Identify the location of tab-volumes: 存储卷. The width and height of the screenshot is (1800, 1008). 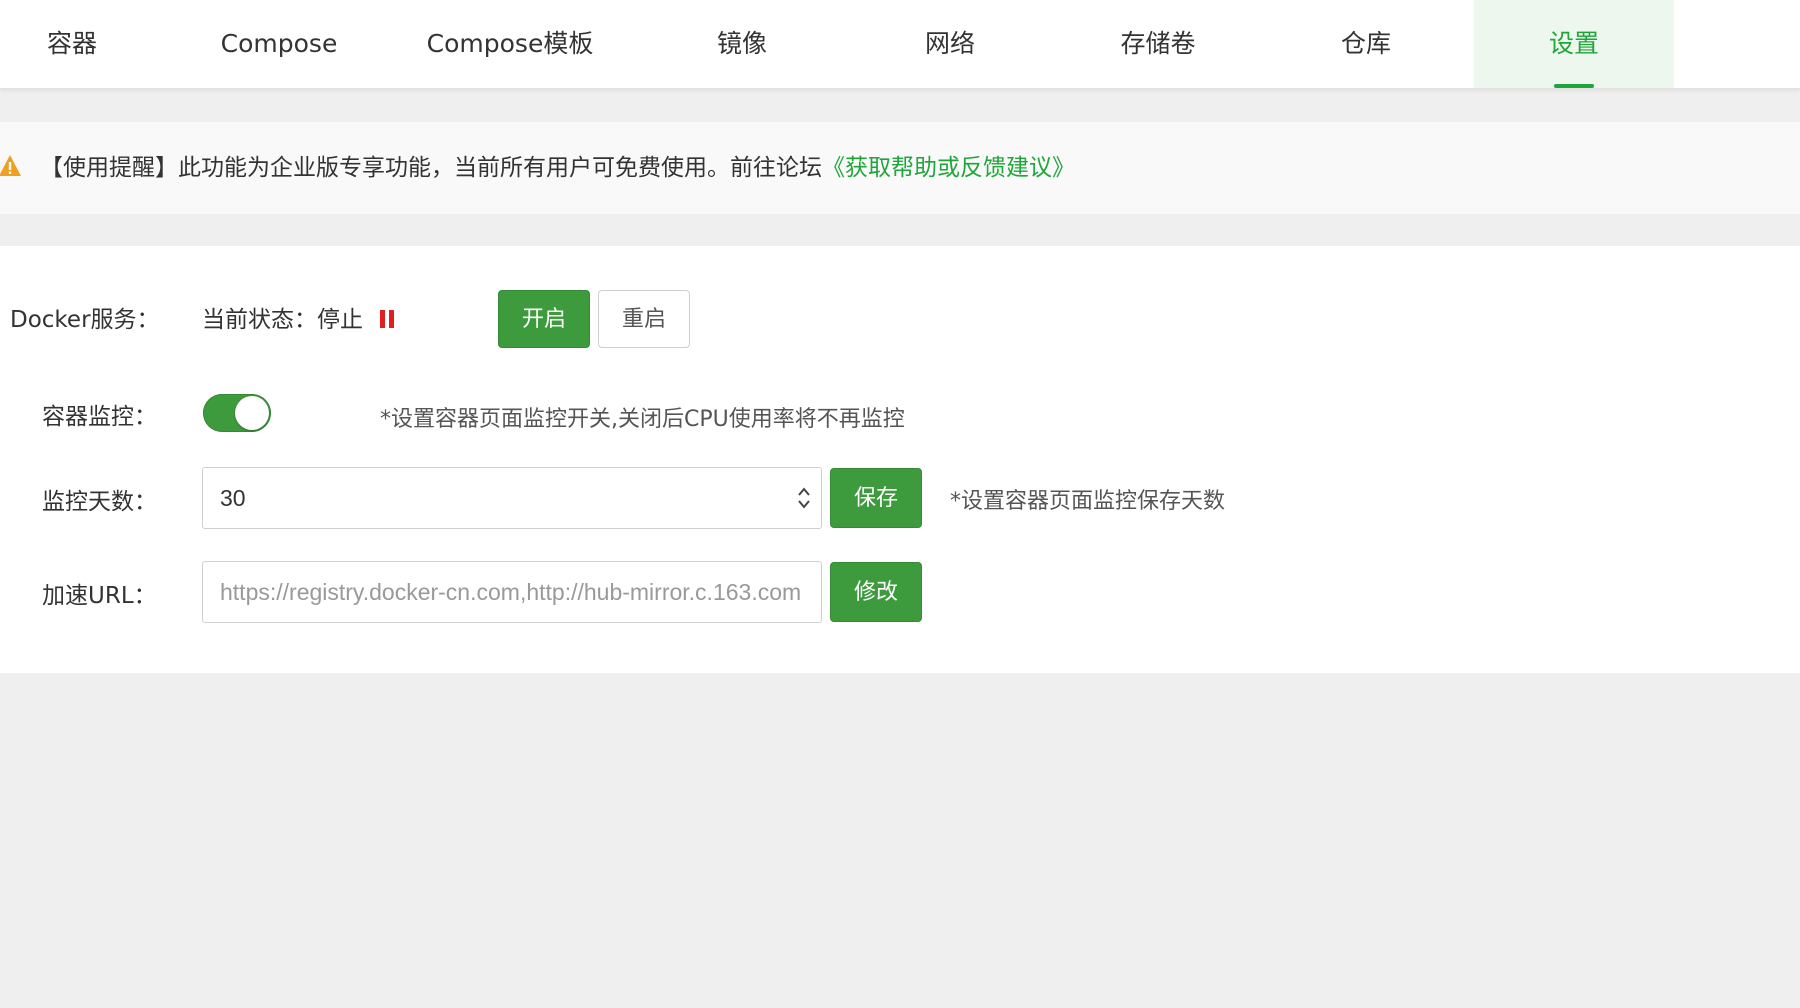
(1158, 44).